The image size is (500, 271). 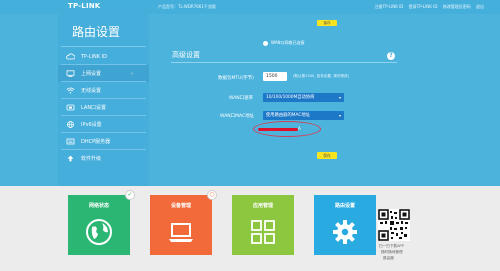 I want to click on laptop-icon, so click(x=181, y=232).